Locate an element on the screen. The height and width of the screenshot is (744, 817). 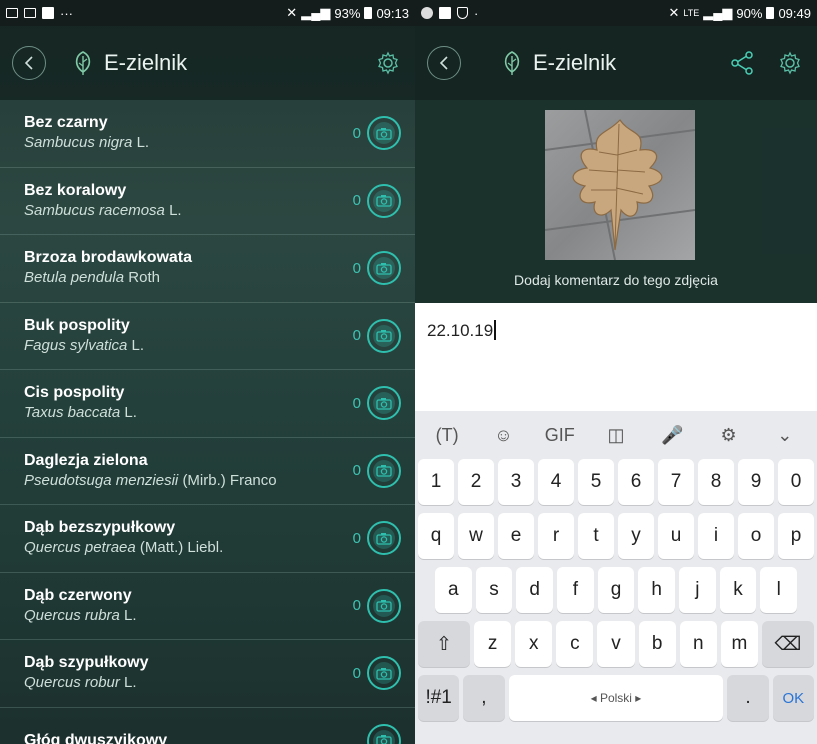
key: 1 is located at coordinates (436, 482).